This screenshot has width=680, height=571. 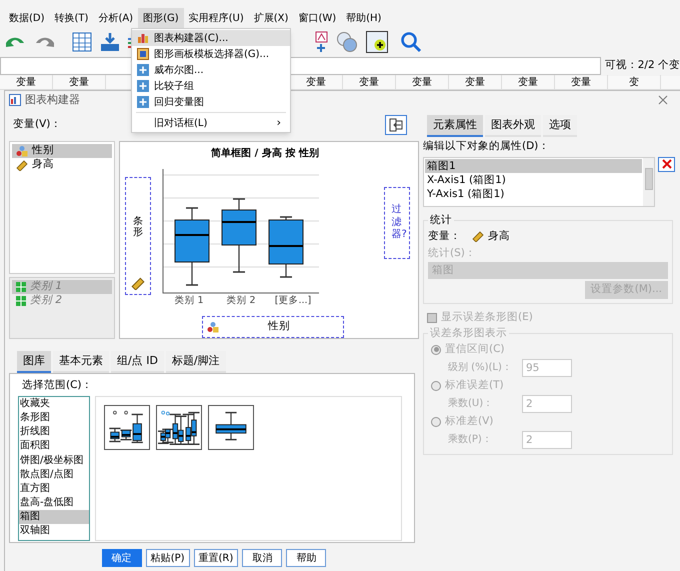 What do you see at coordinates (46, 286) in the screenshot?
I see `category-name: 类别 1` at bounding box center [46, 286].